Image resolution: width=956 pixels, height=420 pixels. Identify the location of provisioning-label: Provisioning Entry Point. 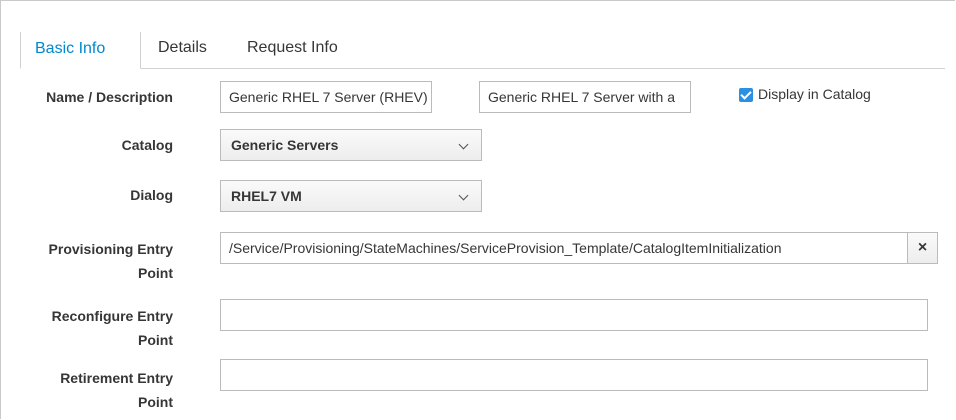
(93, 261).